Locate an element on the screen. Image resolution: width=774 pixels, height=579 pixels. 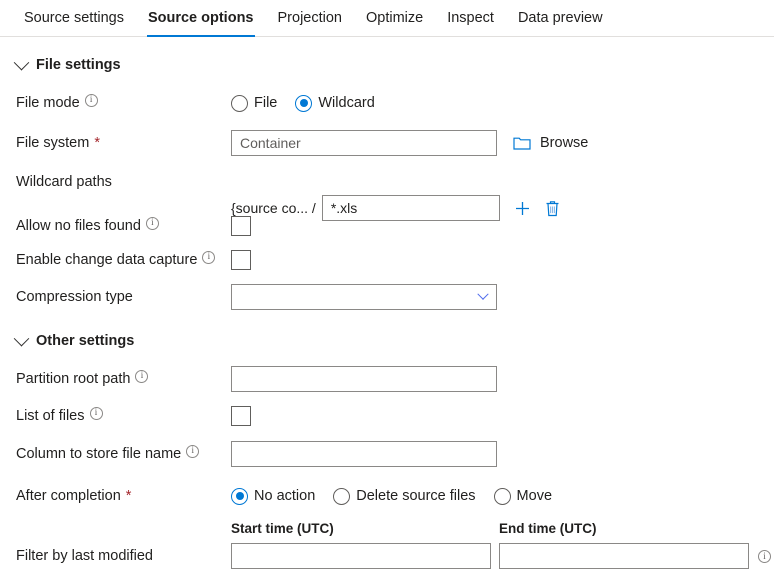
info-icon-partition-root-path: i is located at coordinates (142, 376).